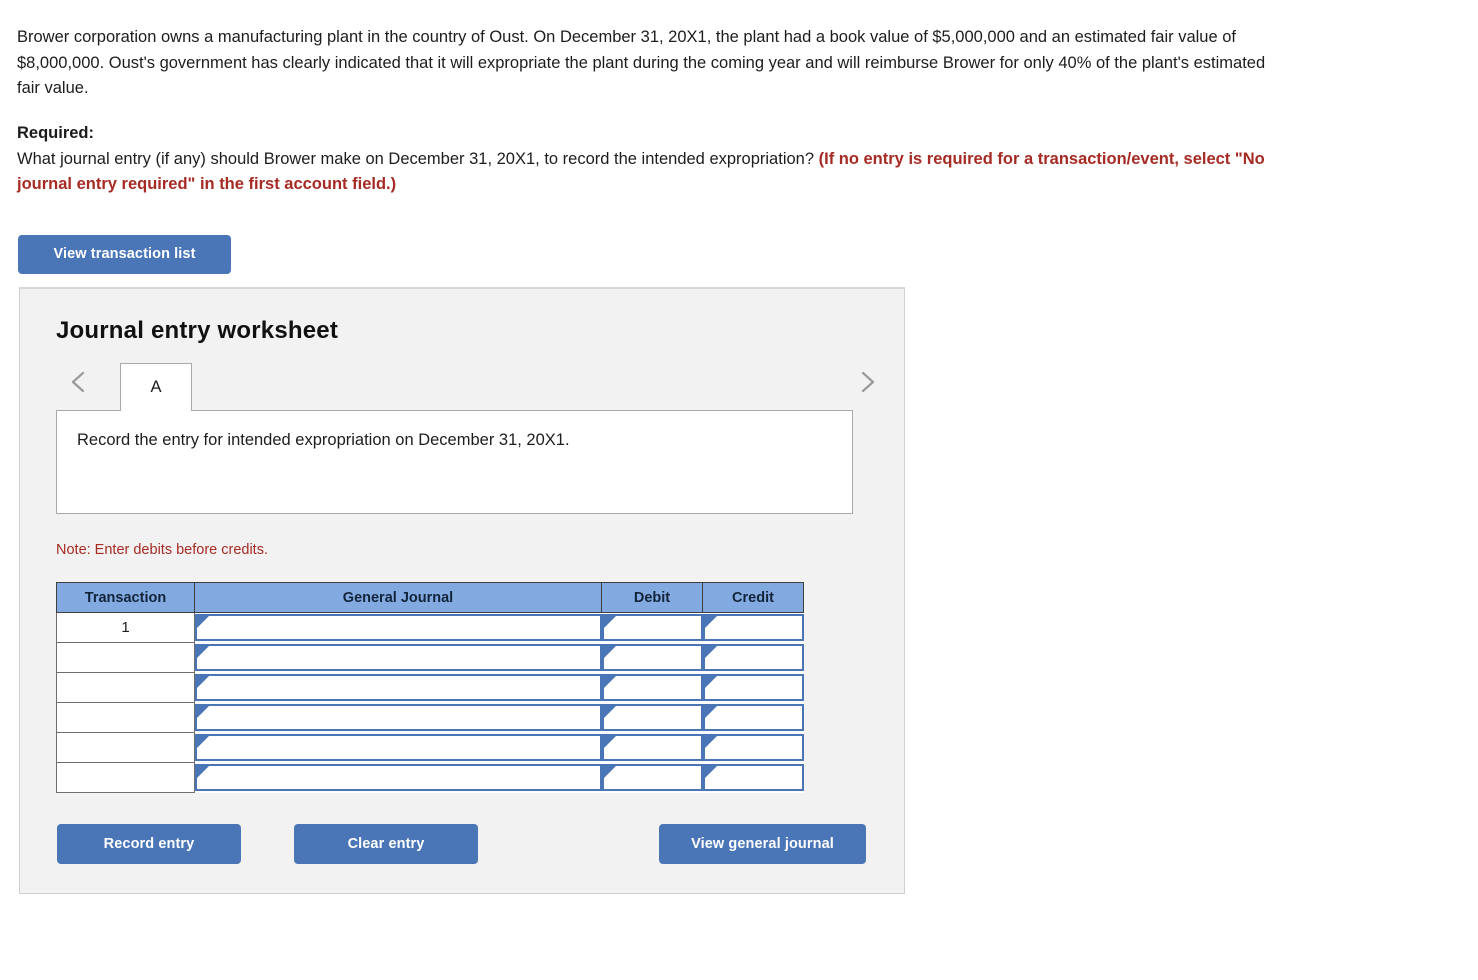  Describe the element at coordinates (79, 382) in the screenshot. I see `chevron-left-icon` at that location.